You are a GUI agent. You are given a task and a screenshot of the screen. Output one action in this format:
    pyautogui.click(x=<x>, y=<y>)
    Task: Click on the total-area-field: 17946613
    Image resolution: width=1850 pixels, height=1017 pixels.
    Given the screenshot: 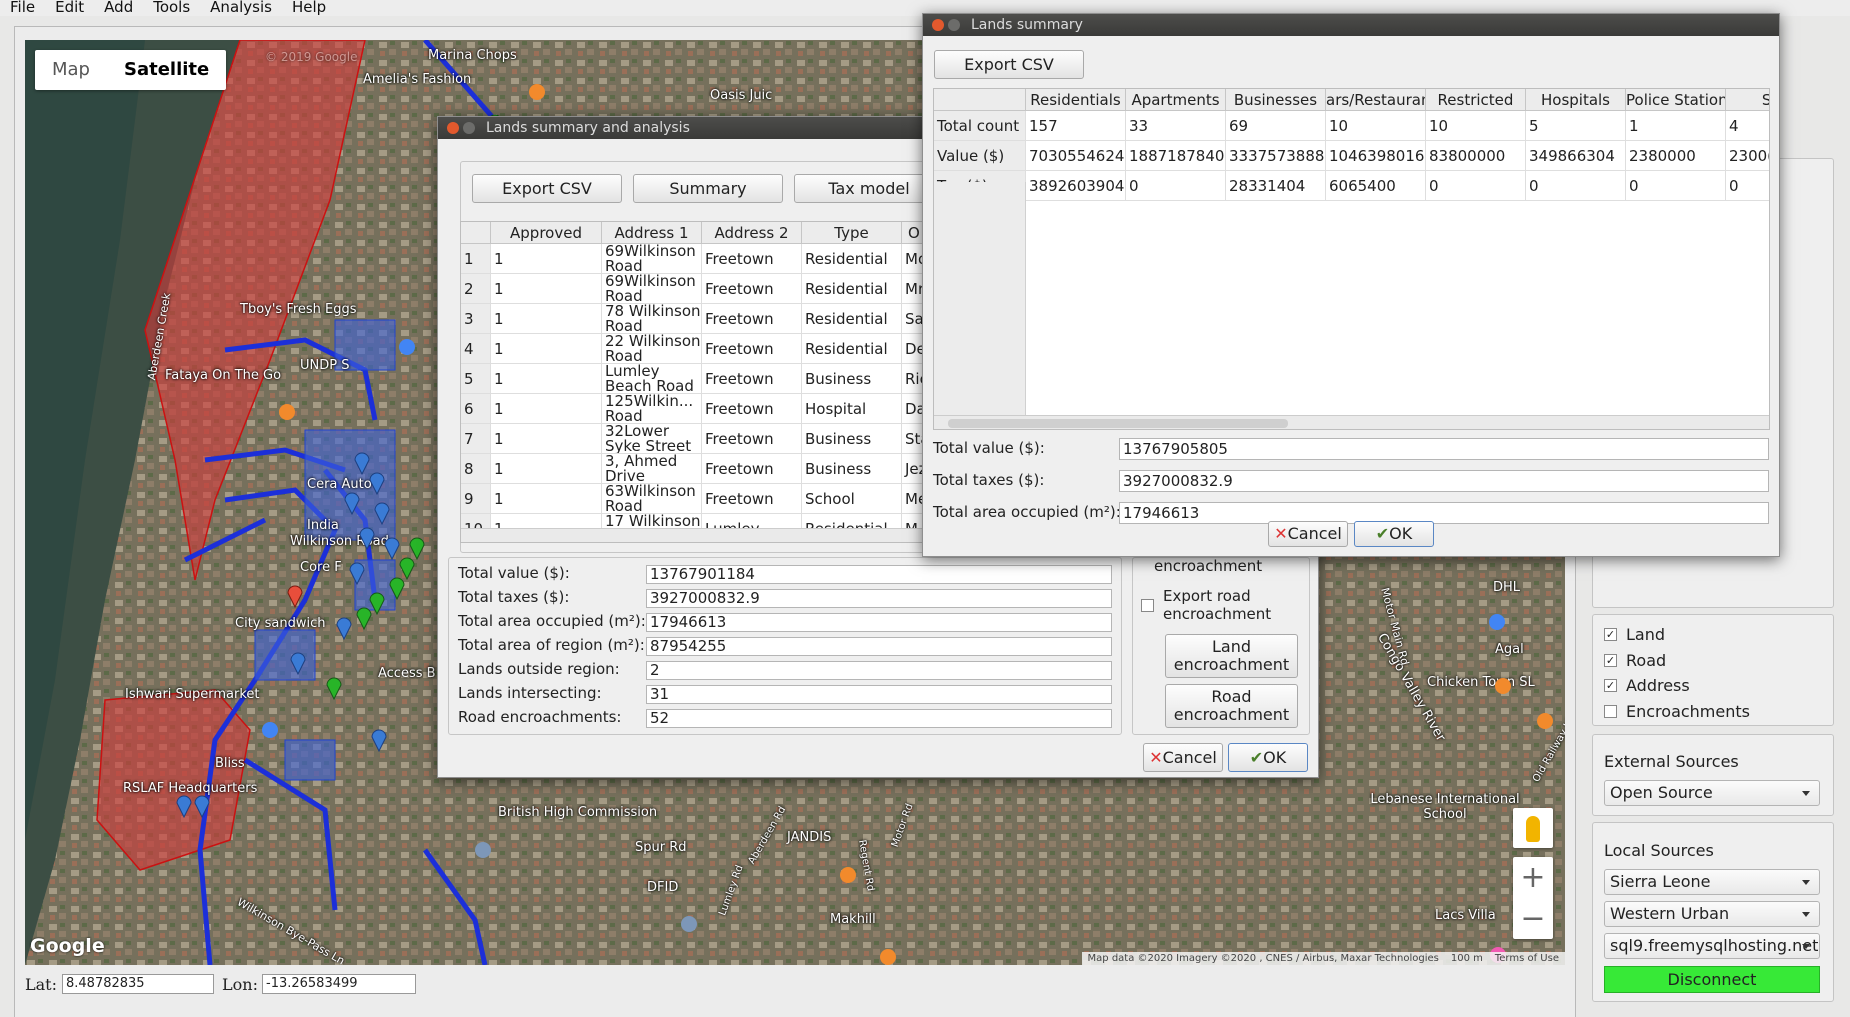 What is the action you would take?
    pyautogui.click(x=1444, y=513)
    